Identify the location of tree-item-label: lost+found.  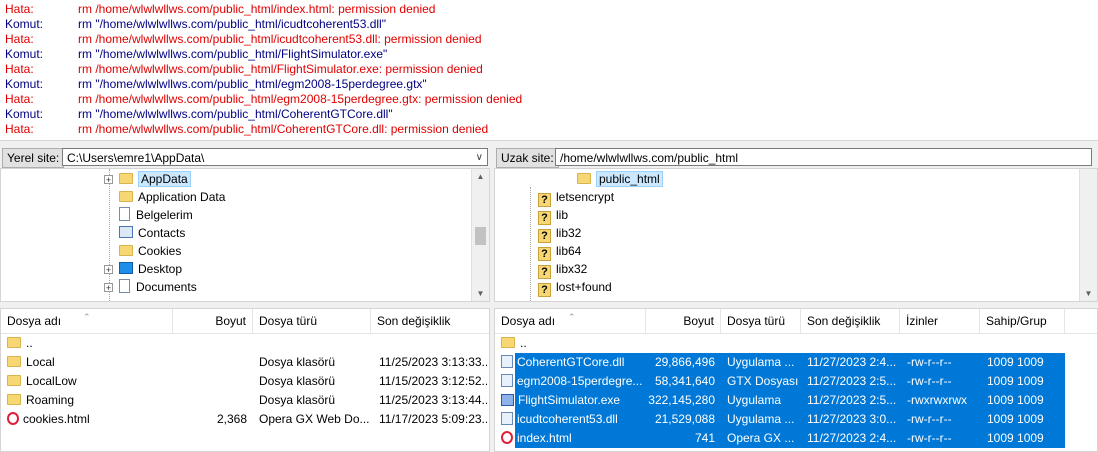
(584, 287).